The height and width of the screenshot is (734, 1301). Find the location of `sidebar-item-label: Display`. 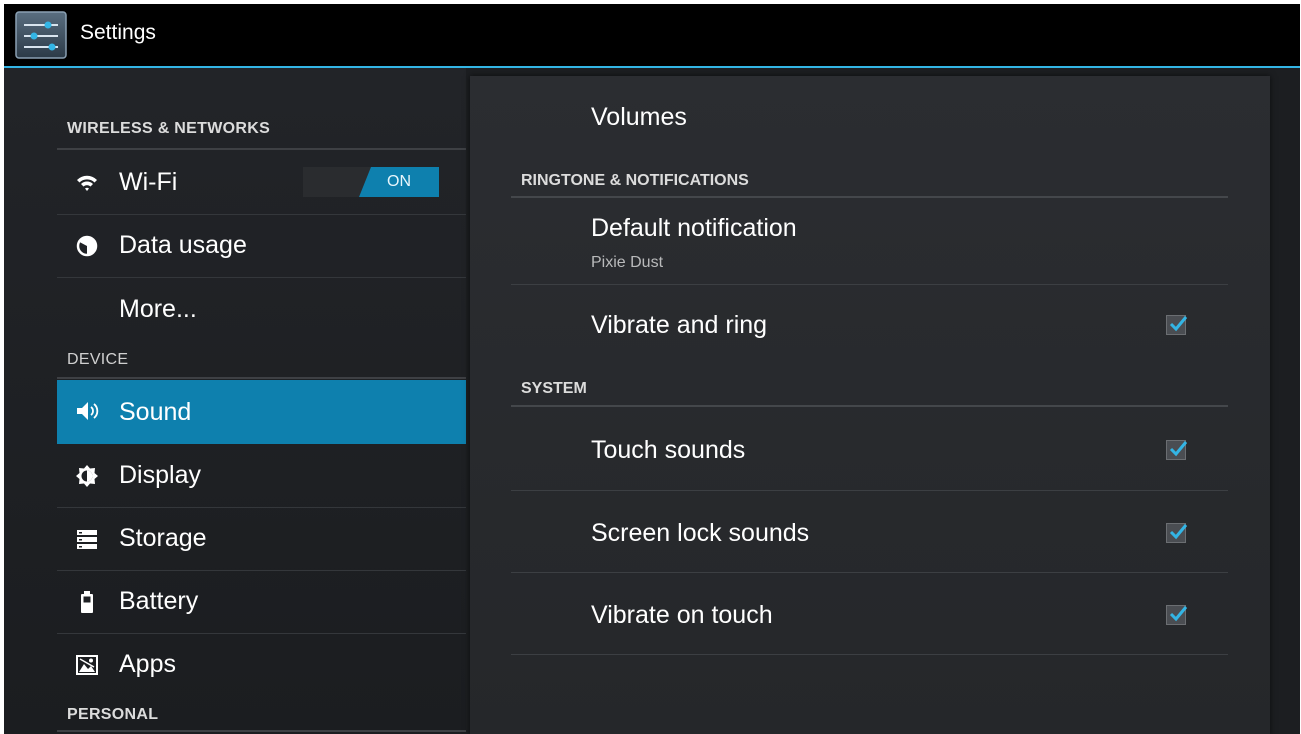

sidebar-item-label: Display is located at coordinates (160, 475).